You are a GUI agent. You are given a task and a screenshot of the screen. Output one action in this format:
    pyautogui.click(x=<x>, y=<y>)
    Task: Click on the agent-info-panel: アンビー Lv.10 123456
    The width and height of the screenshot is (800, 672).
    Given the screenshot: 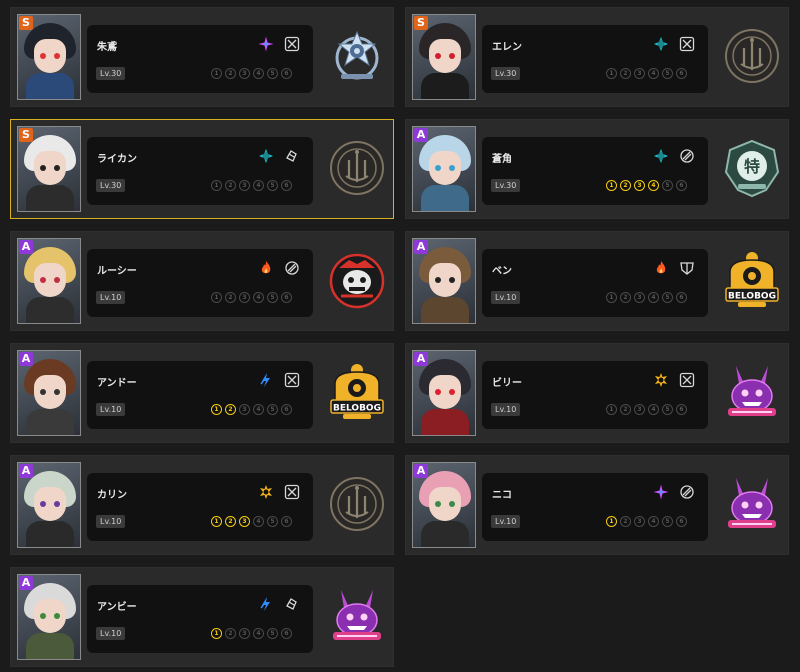 What is the action you would take?
    pyautogui.click(x=200, y=619)
    